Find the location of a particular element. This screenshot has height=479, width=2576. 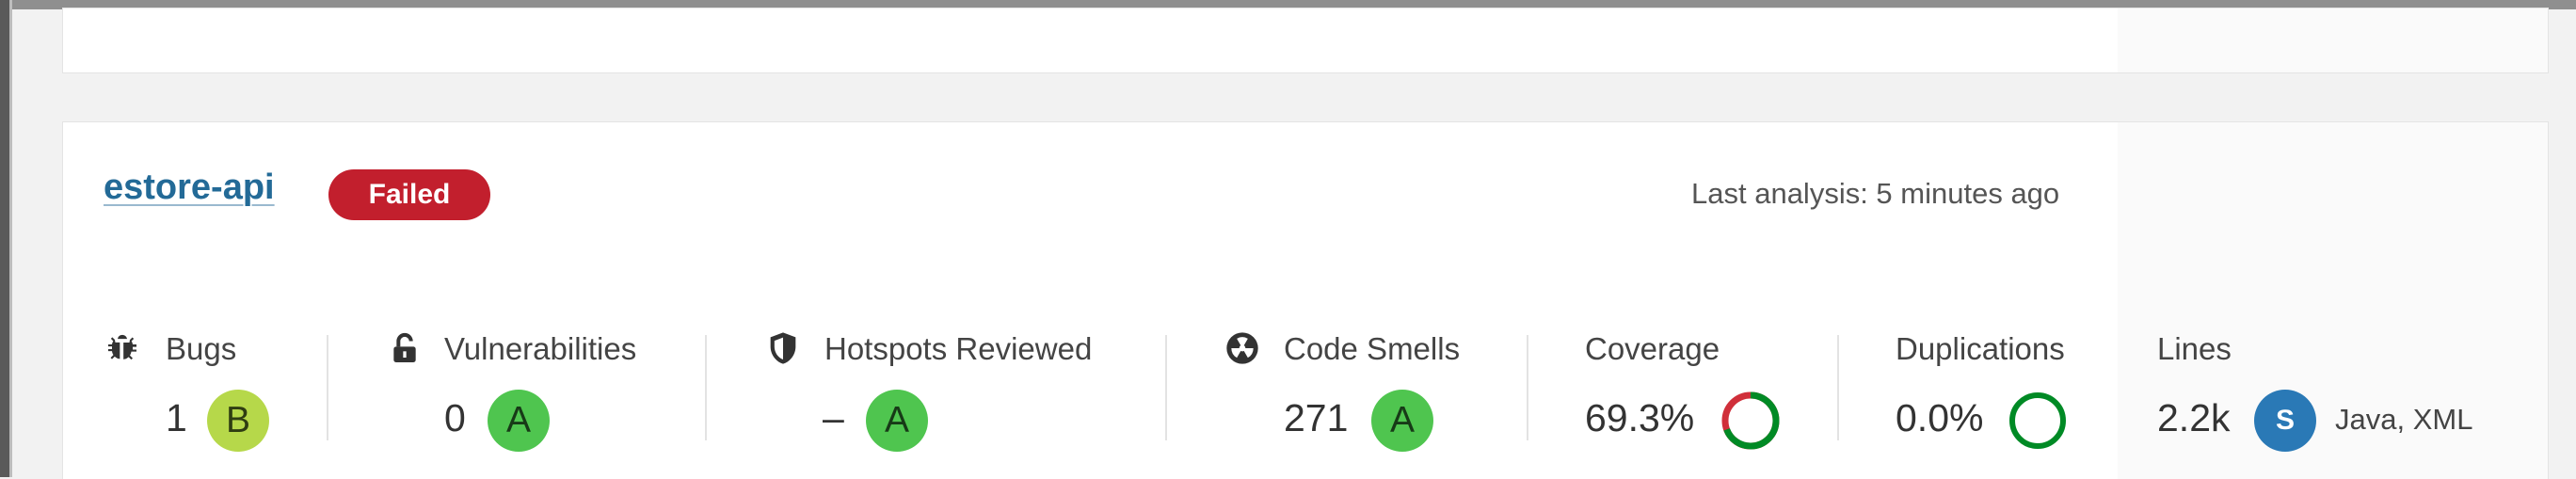

coverage-label: Coverage is located at coordinates (1652, 348).